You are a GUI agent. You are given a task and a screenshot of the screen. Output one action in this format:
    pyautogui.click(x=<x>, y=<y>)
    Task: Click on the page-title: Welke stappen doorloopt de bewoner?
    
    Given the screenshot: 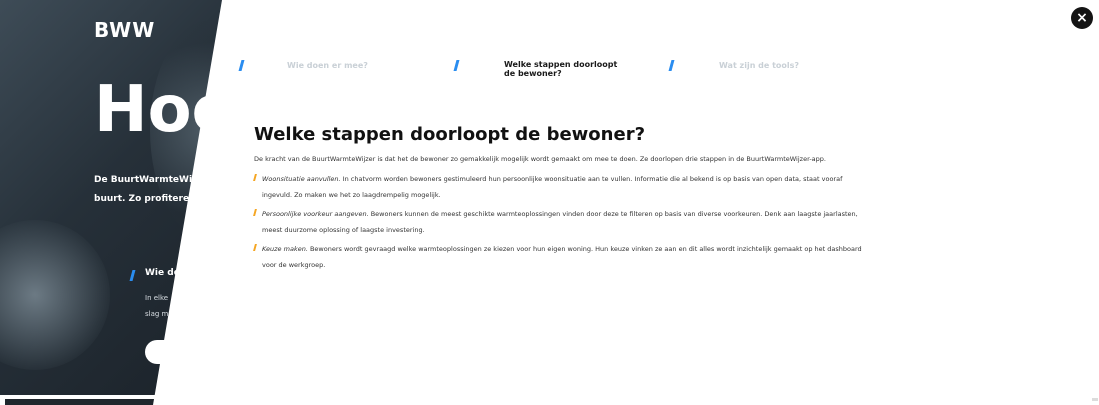 What is the action you would take?
    pyautogui.click(x=450, y=134)
    